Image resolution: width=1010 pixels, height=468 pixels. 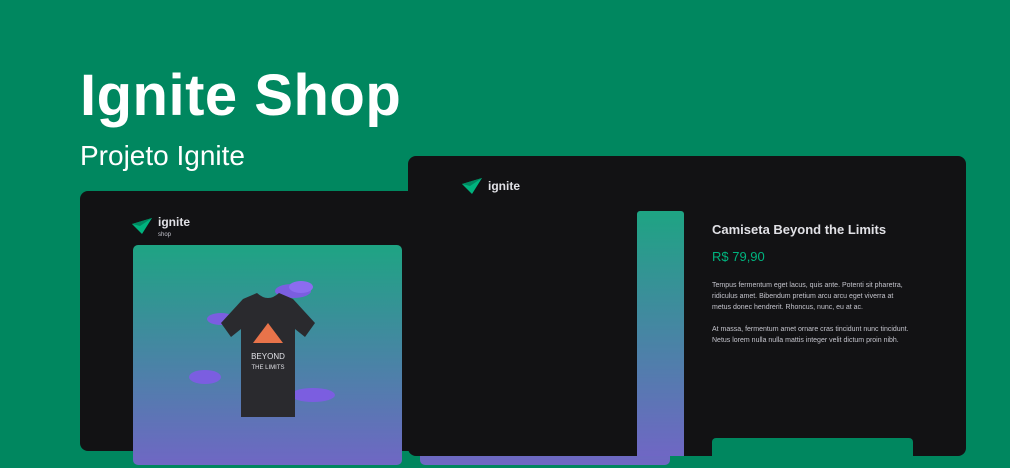 What do you see at coordinates (660, 333) in the screenshot?
I see `product-image` at bounding box center [660, 333].